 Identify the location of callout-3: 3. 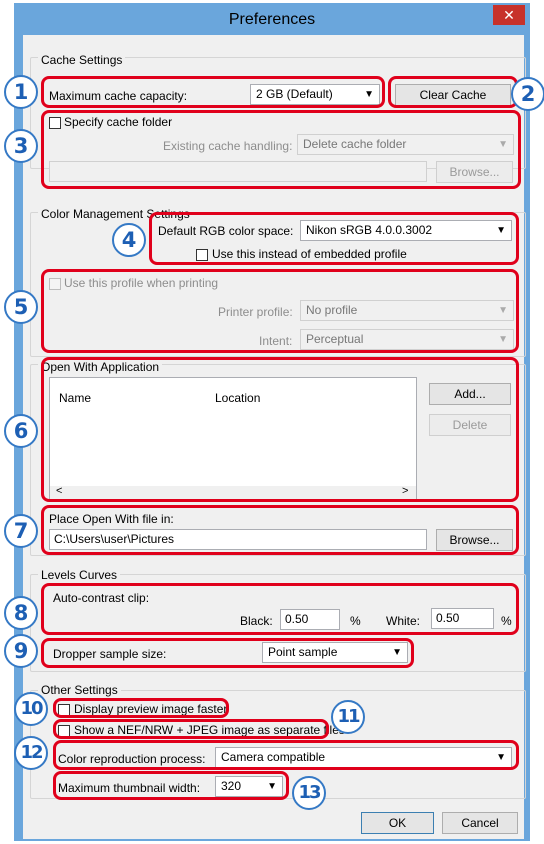
(21, 146).